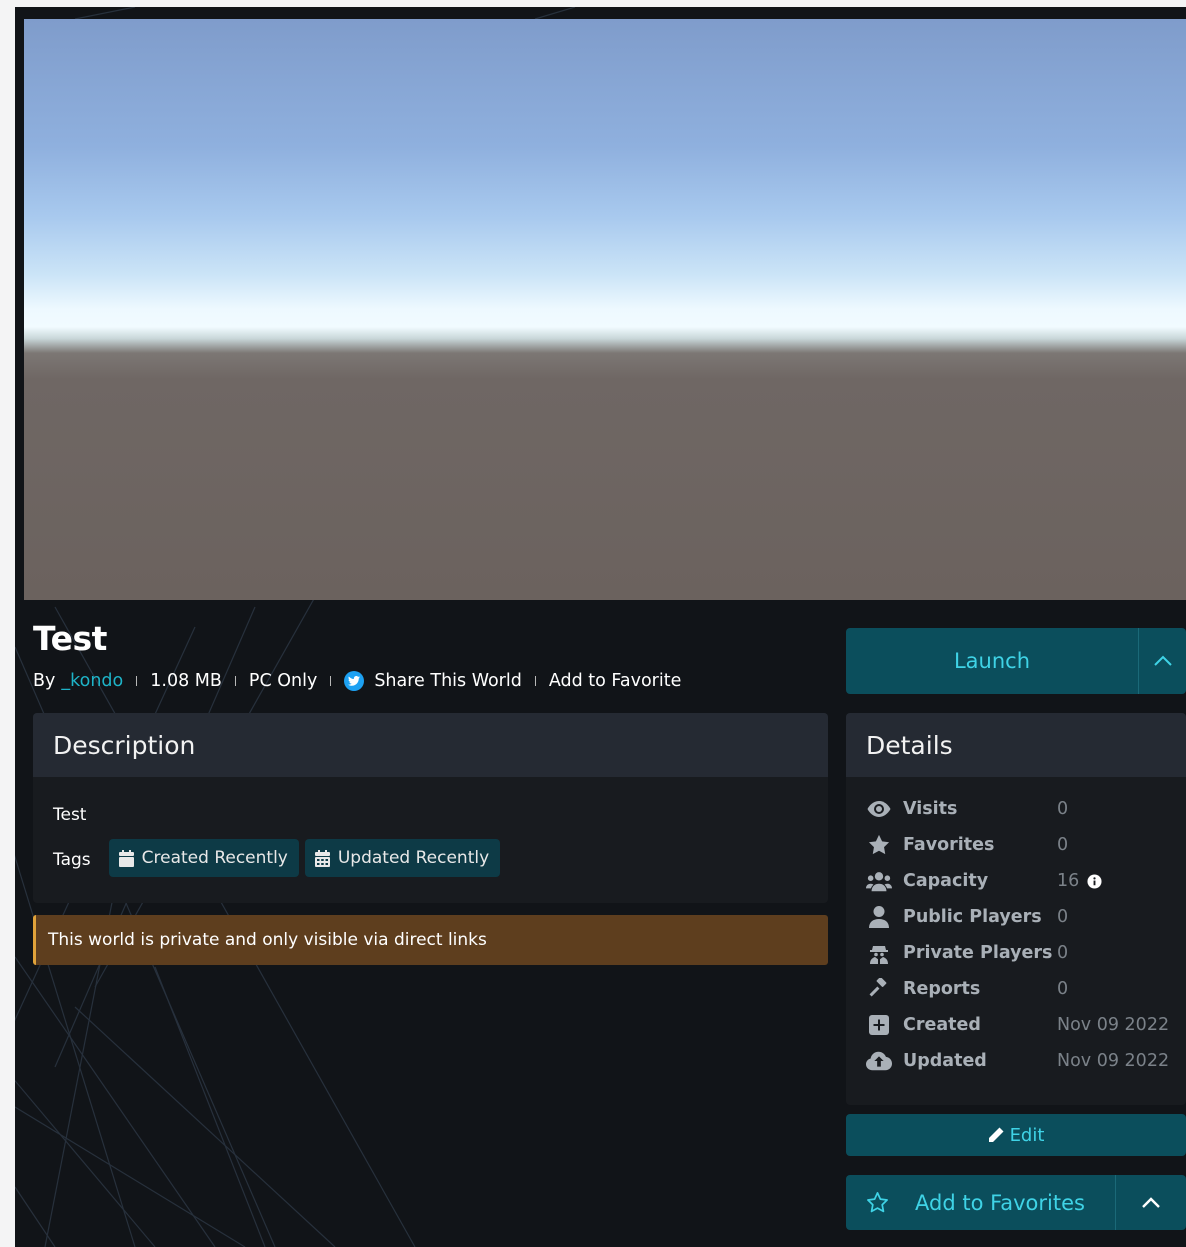  Describe the element at coordinates (1068, 881) in the screenshot. I see `detail-value: 16` at that location.